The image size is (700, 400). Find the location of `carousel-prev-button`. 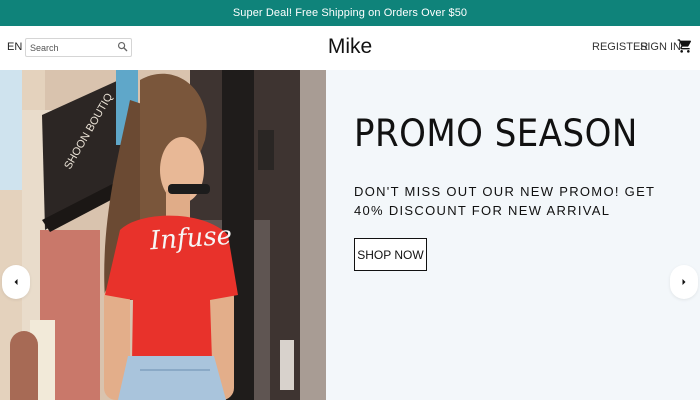

carousel-prev-button is located at coordinates (16, 282).